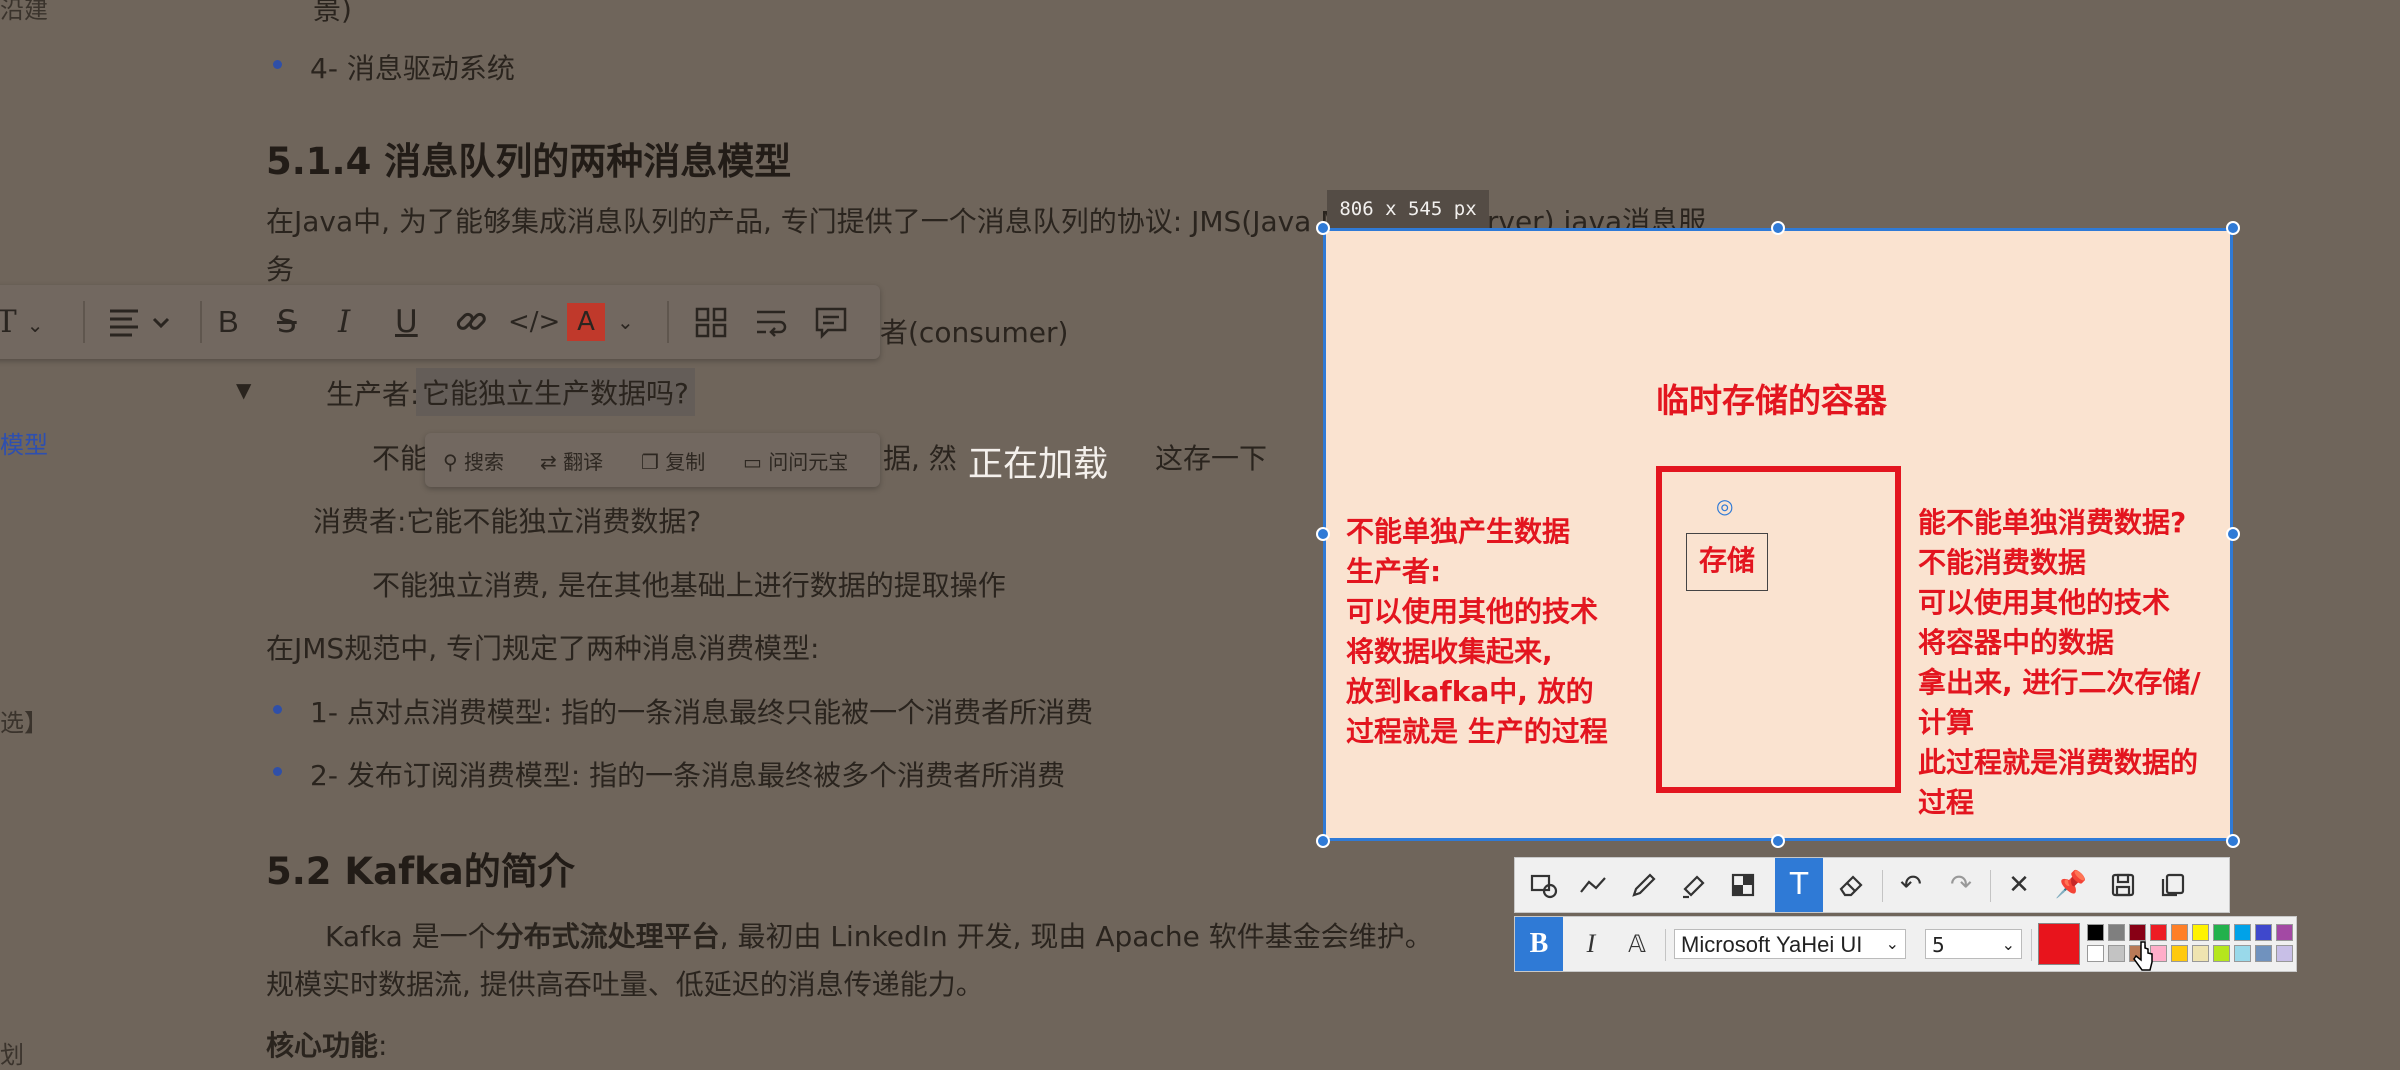 The image size is (2400, 1070). Describe the element at coordinates (1637, 944) in the screenshot. I see `text-outline-icon: 𝔸` at that location.